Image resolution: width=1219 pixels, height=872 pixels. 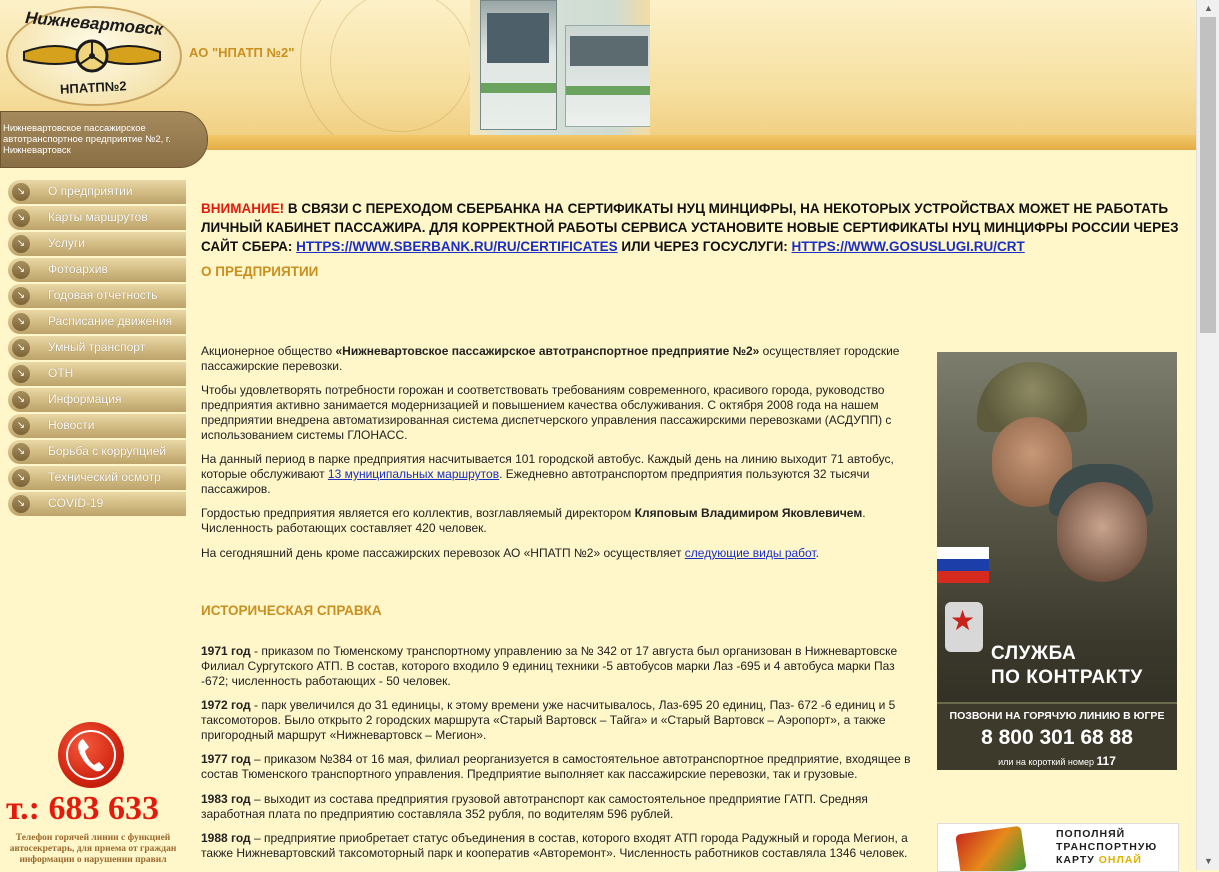 What do you see at coordinates (97, 374) in the screenshot?
I see `sidebar-item-otn: ↘ ОТН` at bounding box center [97, 374].